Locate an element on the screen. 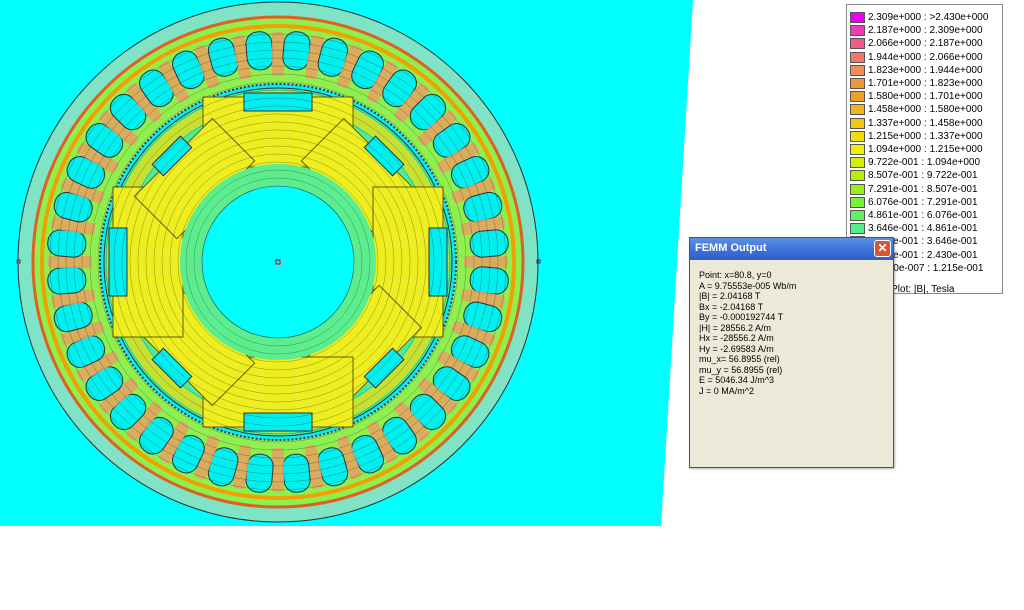 The width and height of the screenshot is (1024, 610). legend-row: 9.722e-001 : 1.094e+000 is located at coordinates (915, 162).